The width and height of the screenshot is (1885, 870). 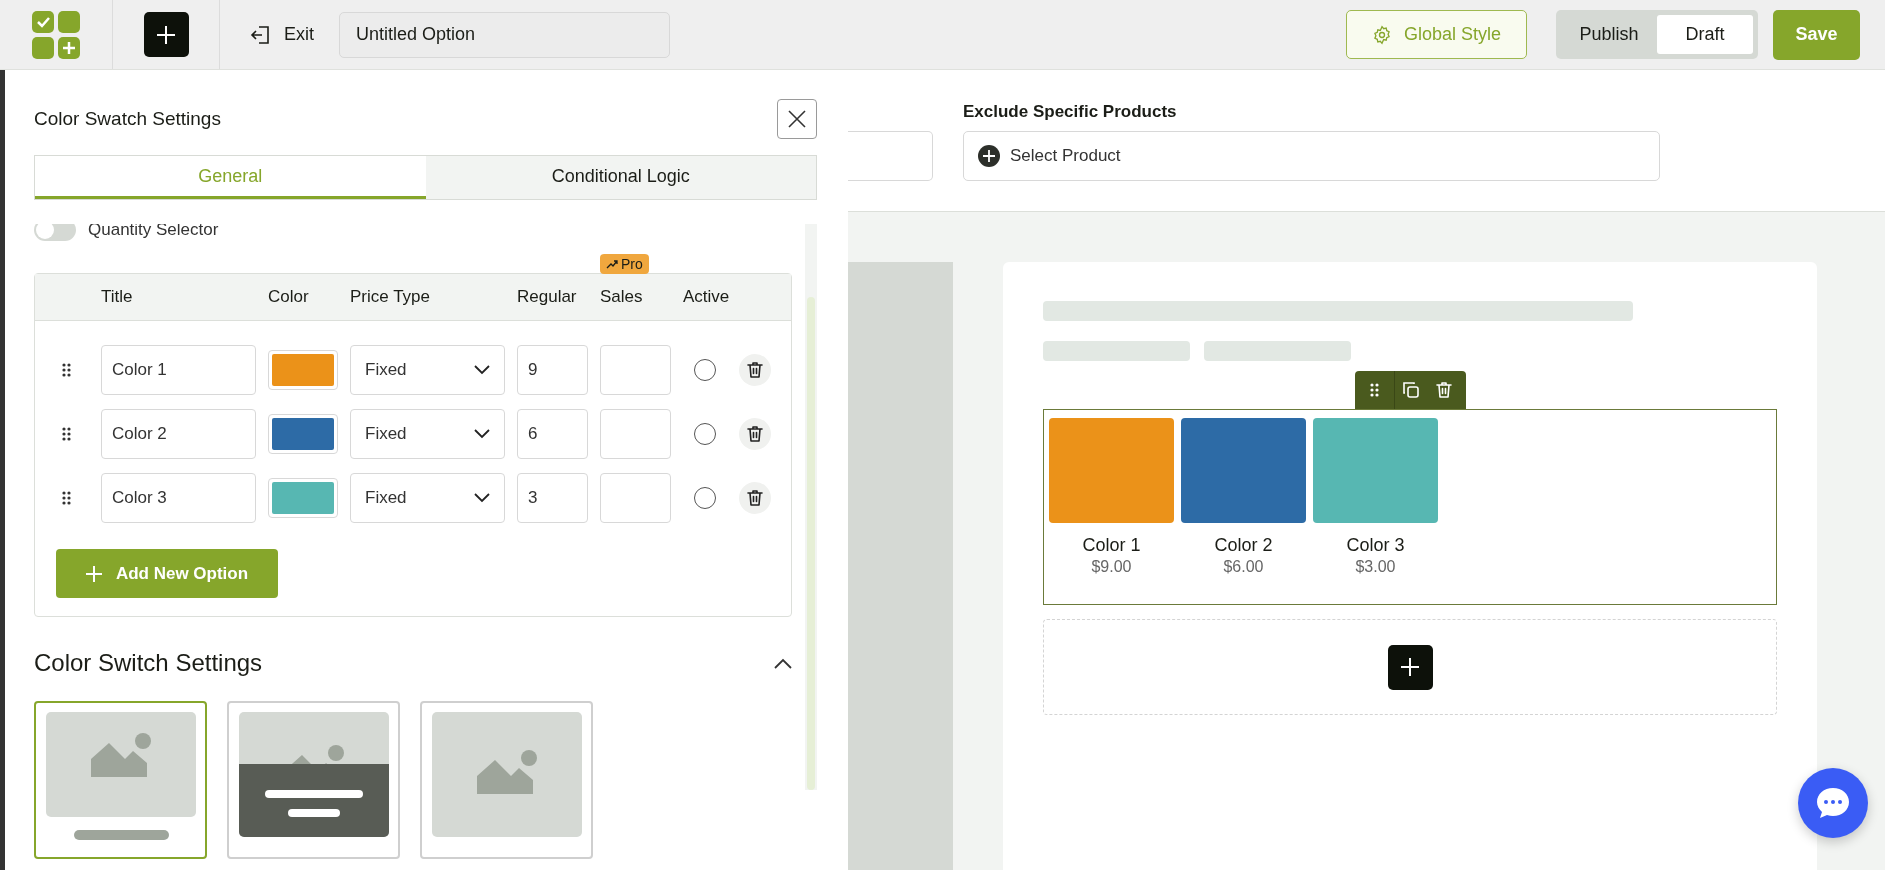 I want to click on swatch-name: Color 2, so click(x=1243, y=545).